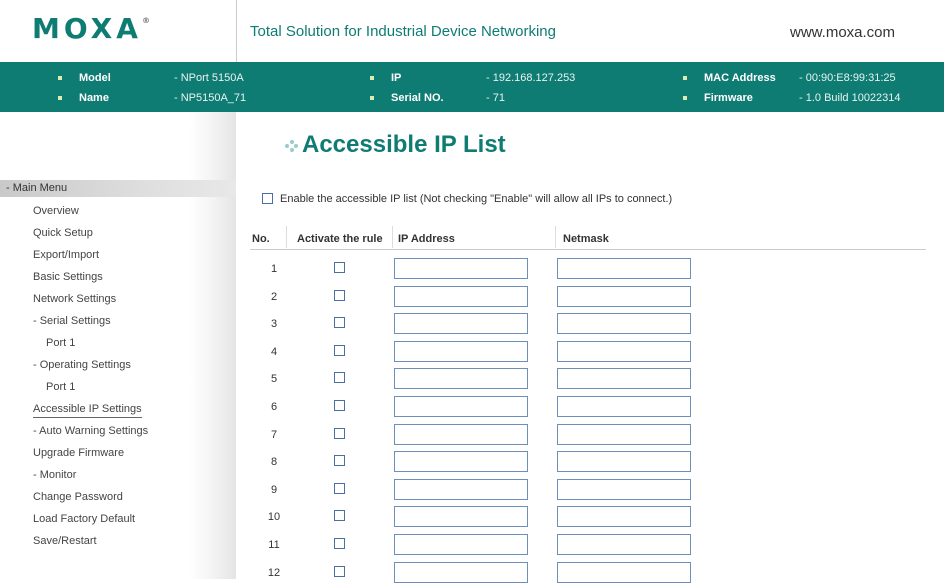 The height and width of the screenshot is (583, 944). Describe the element at coordinates (274, 462) in the screenshot. I see `row-number: 8` at that location.